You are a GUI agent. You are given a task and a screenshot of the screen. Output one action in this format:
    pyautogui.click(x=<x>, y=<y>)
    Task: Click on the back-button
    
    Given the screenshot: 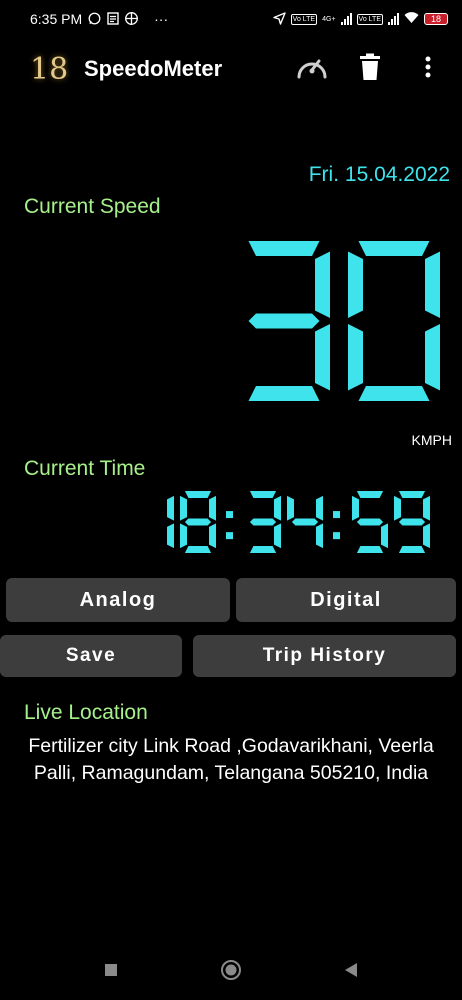 What is the action you would take?
    pyautogui.click(x=351, y=972)
    